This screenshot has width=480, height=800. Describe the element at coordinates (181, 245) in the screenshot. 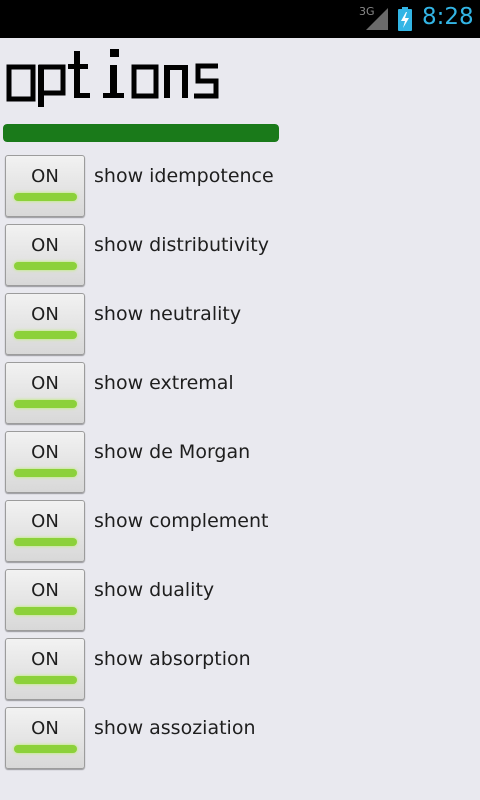

I see `option-label: show distributivity` at that location.